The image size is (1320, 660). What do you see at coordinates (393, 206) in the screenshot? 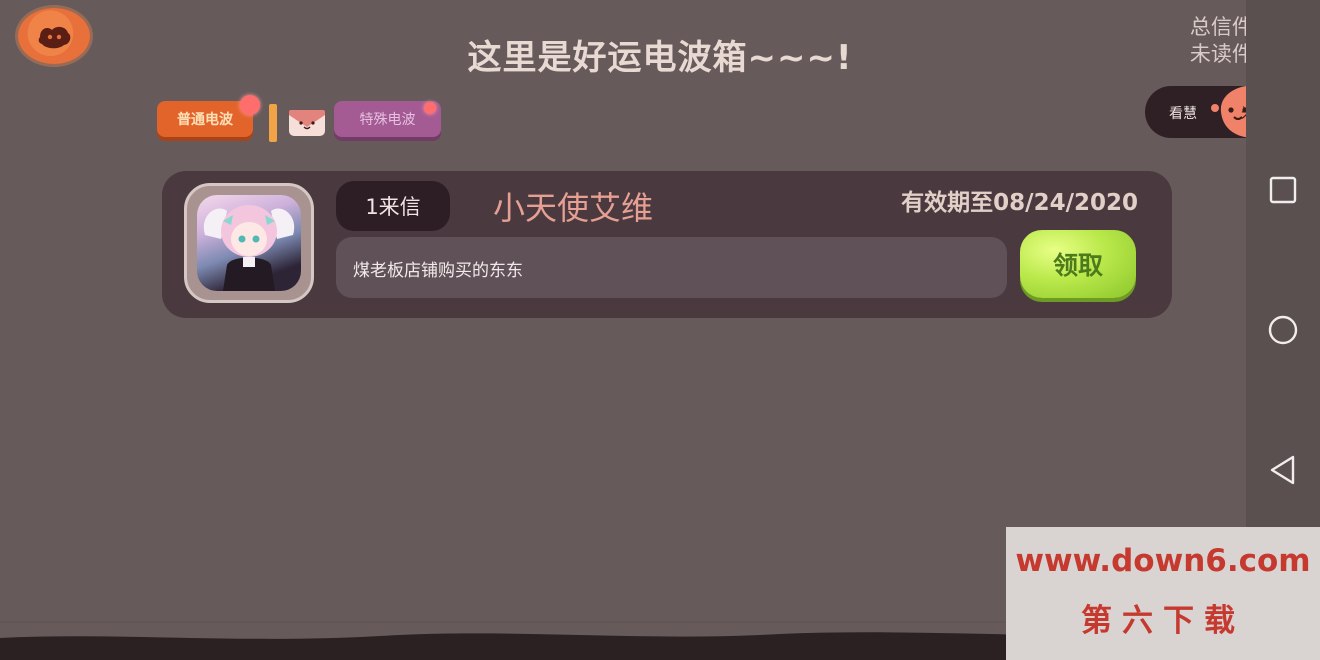
I see `mail-count-badge: 1来信` at bounding box center [393, 206].